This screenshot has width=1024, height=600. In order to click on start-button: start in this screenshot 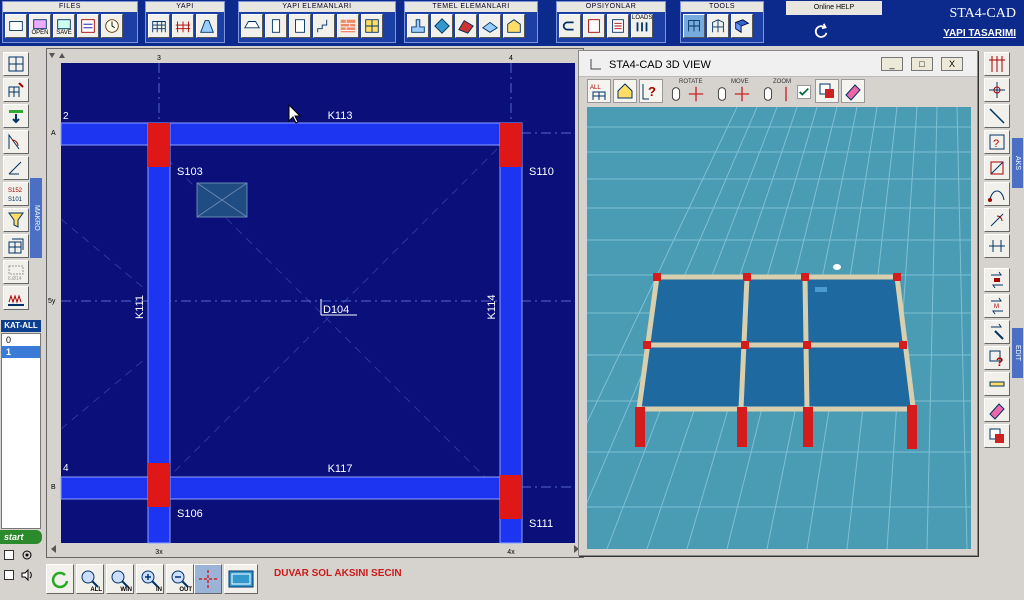, I will do `click(21, 537)`.